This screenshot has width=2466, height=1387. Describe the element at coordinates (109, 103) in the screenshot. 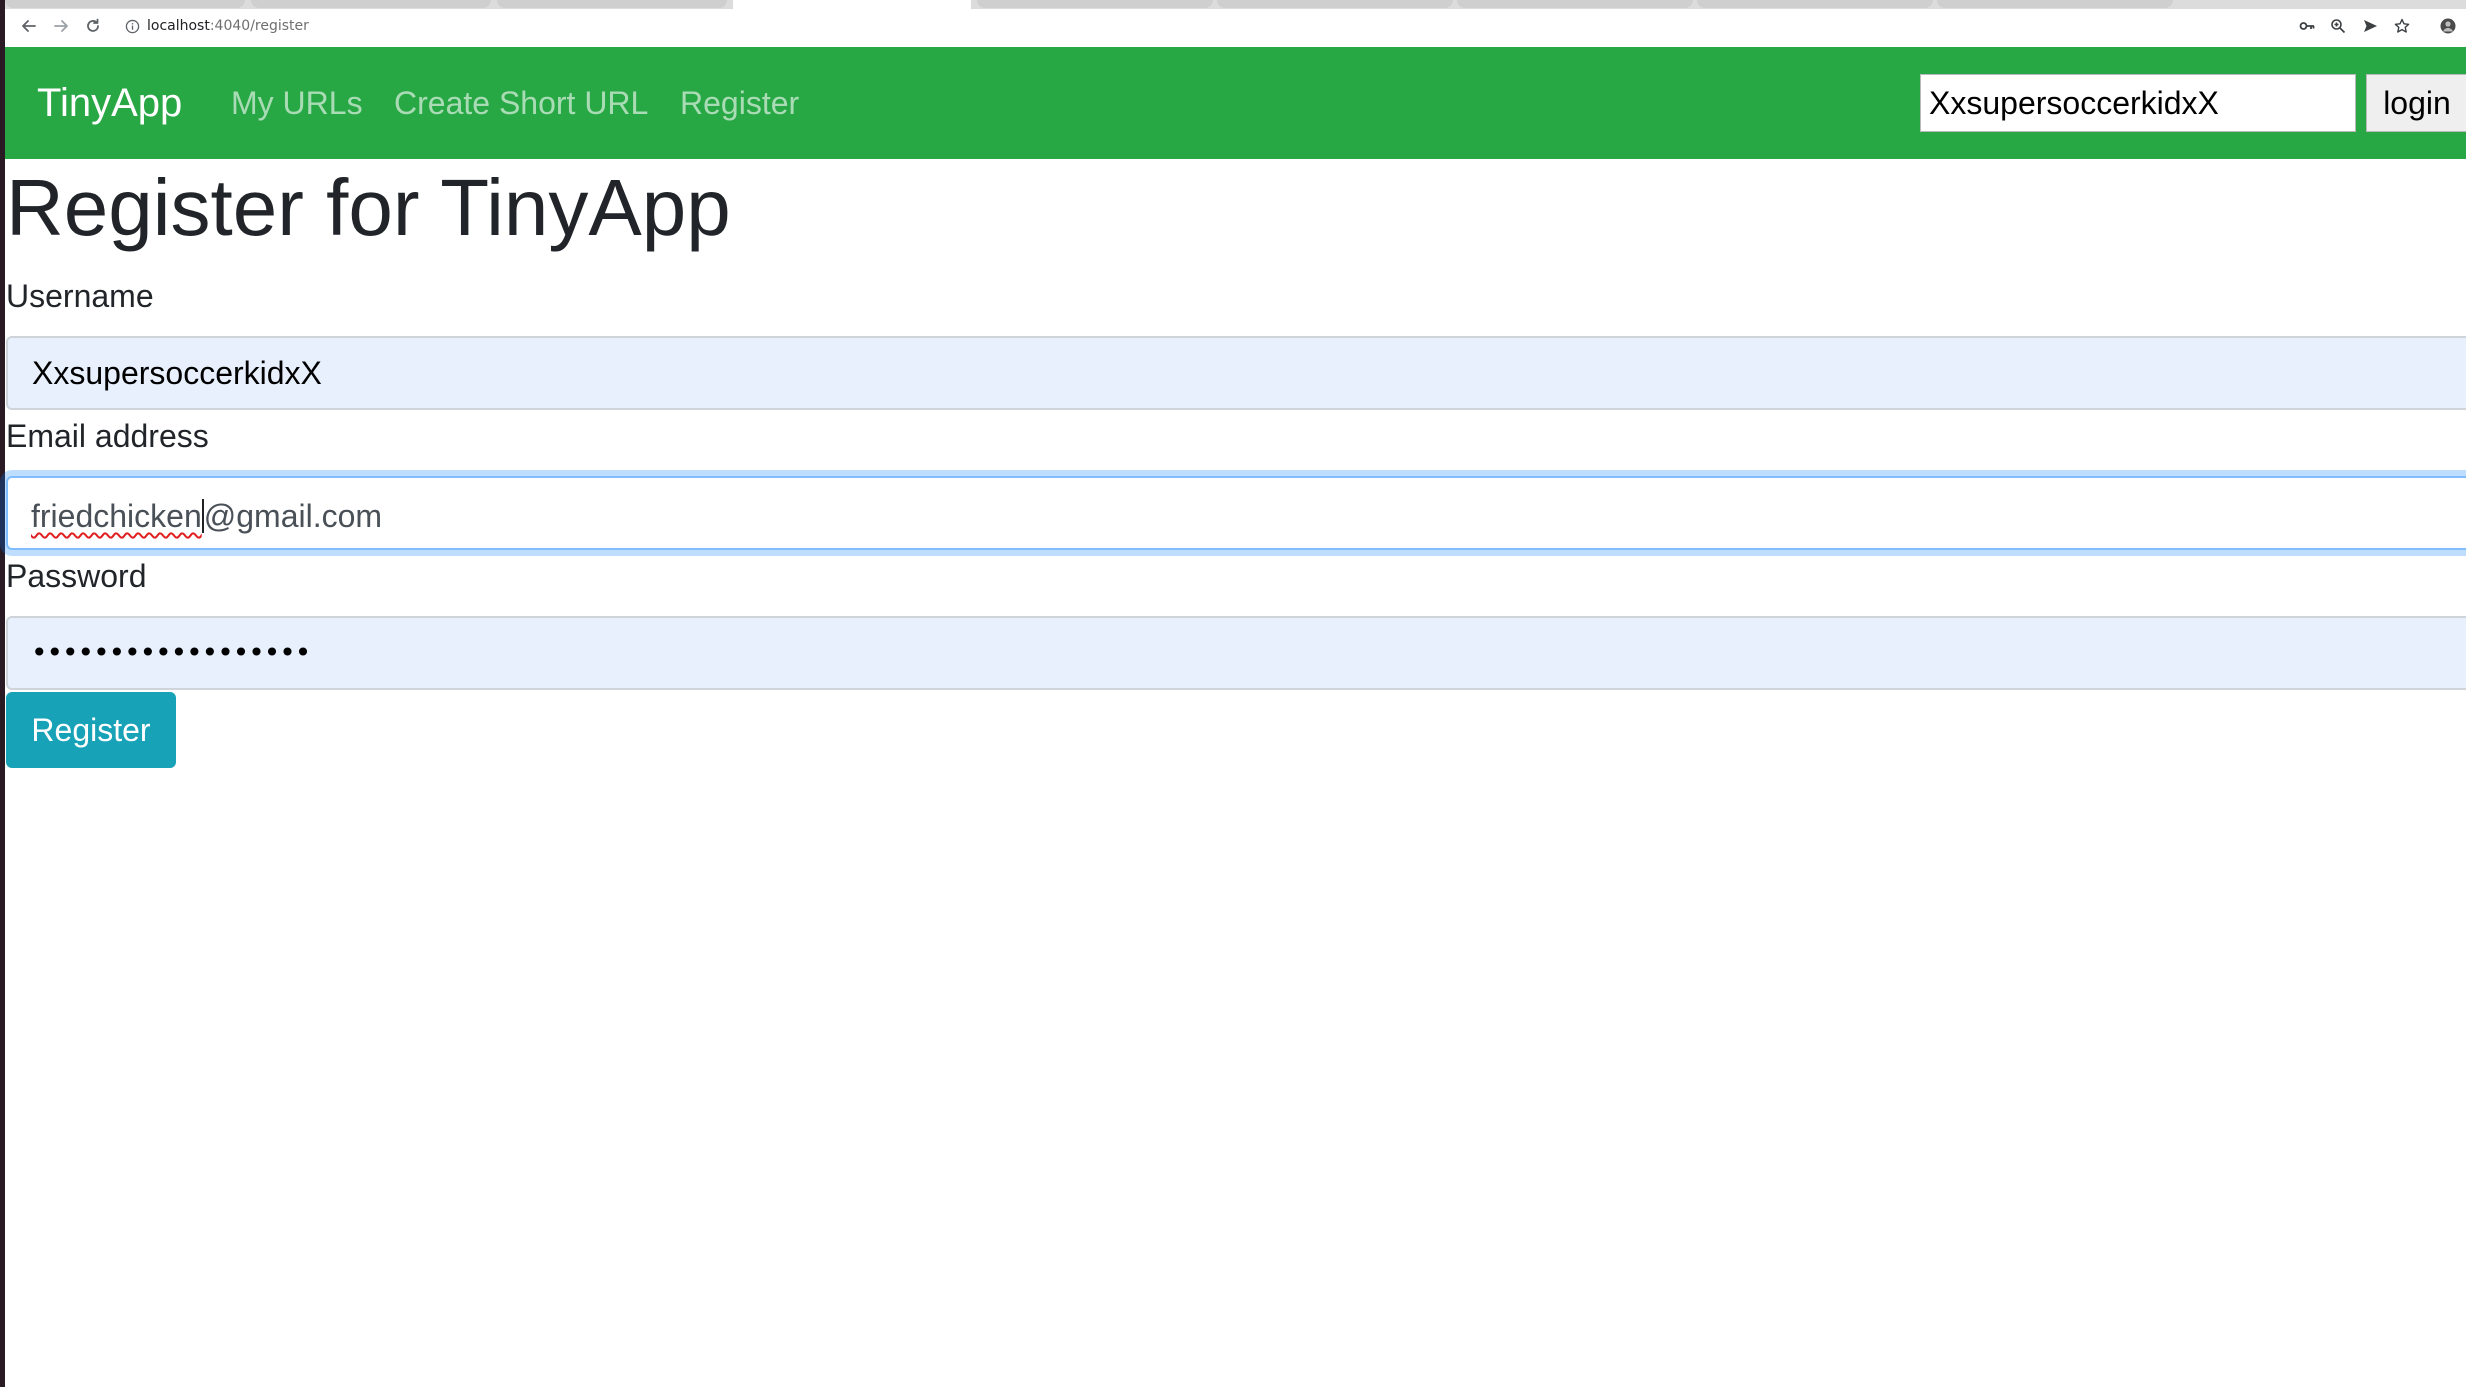

I see `brand-link: TinyApp` at that location.